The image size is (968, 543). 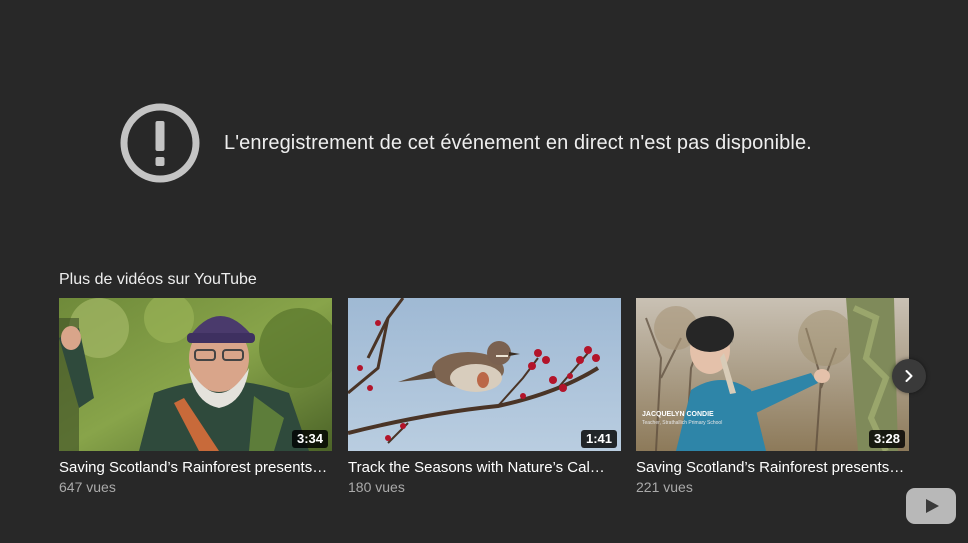 What do you see at coordinates (160, 143) in the screenshot?
I see `exclamation-circle-icon` at bounding box center [160, 143].